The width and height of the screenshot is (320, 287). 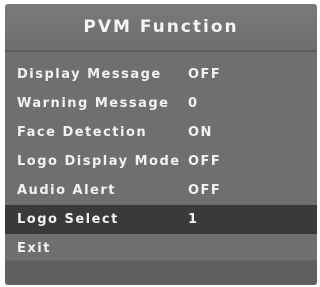 What do you see at coordinates (99, 161) in the screenshot?
I see `menu-item-label: Logo Display Mode` at bounding box center [99, 161].